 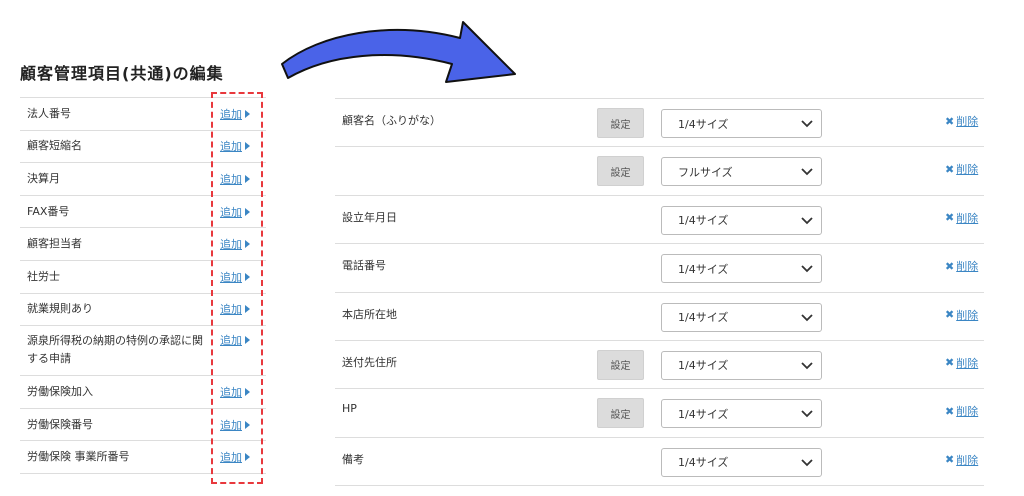 I want to click on field-label: 備考, so click(x=353, y=459).